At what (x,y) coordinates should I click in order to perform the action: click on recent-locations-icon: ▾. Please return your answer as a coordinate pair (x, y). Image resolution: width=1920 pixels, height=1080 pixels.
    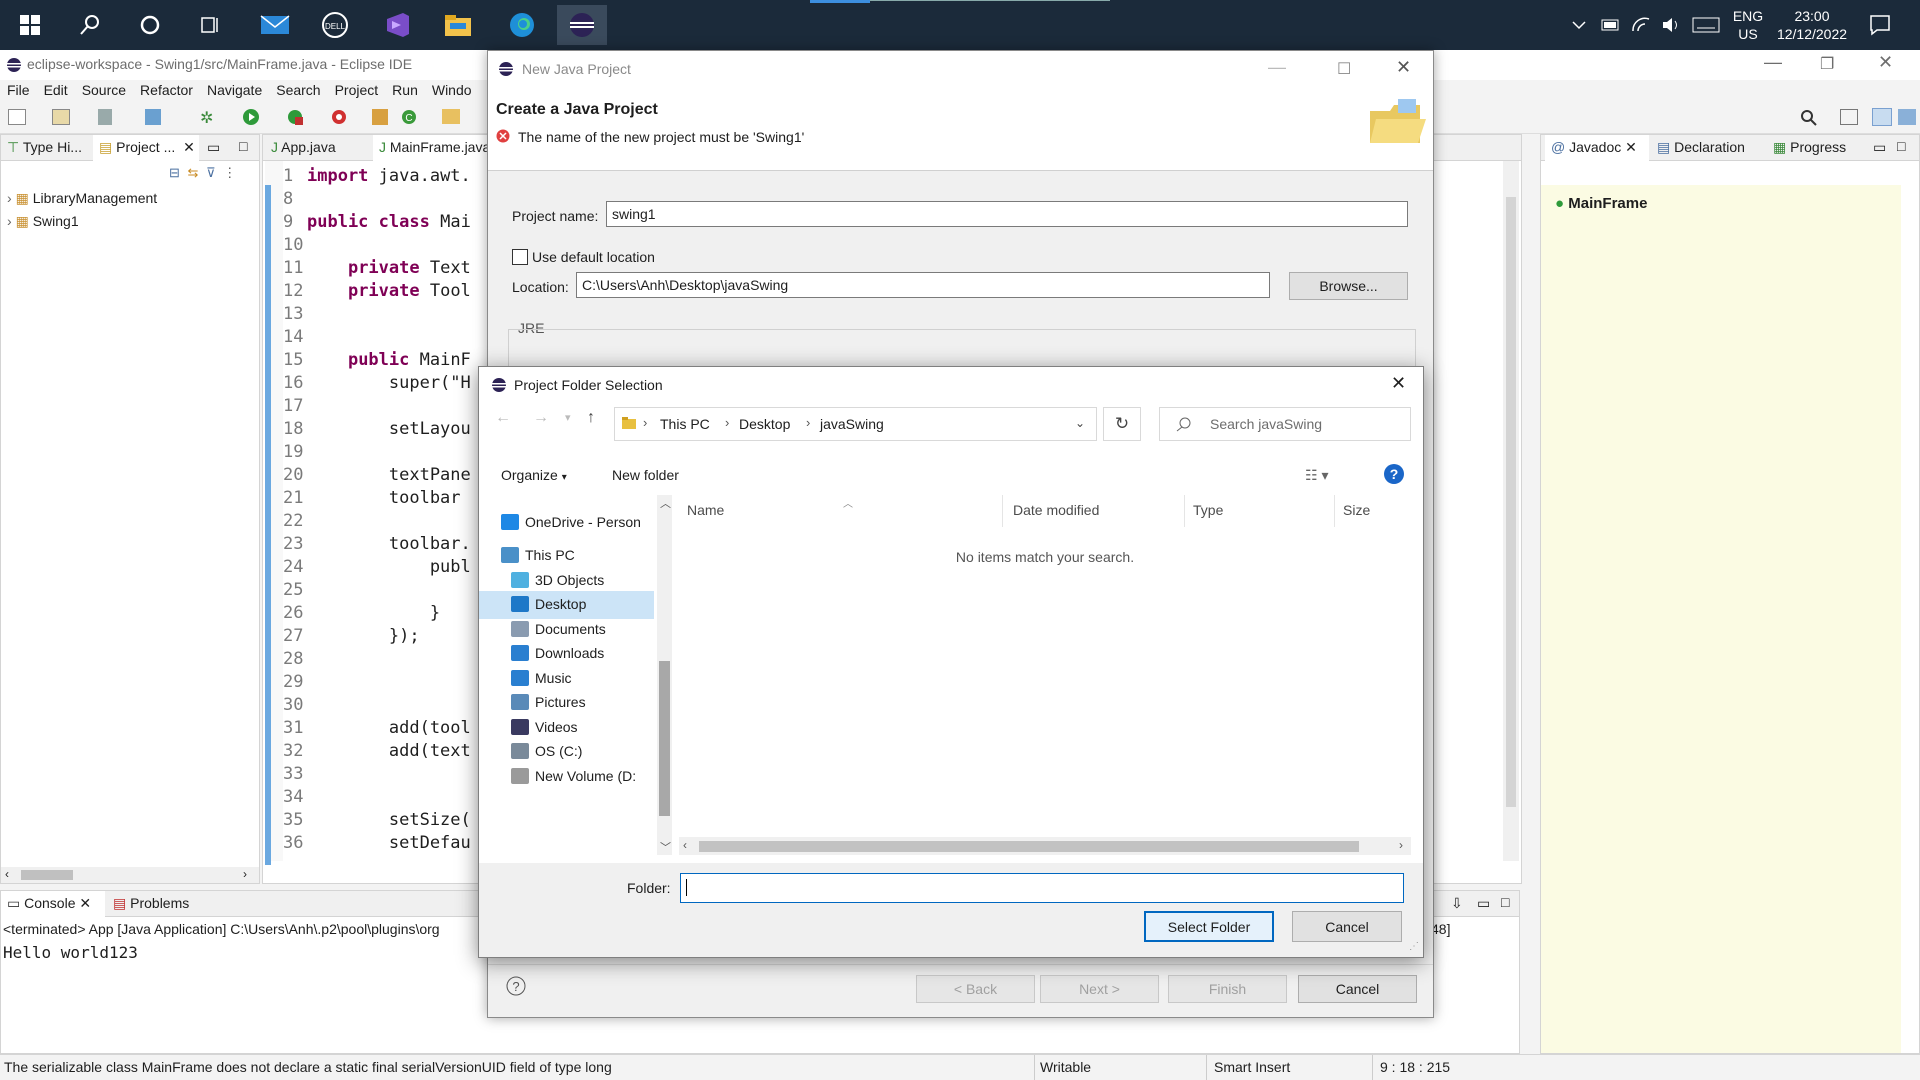
    Looking at the image, I should click on (568, 417).